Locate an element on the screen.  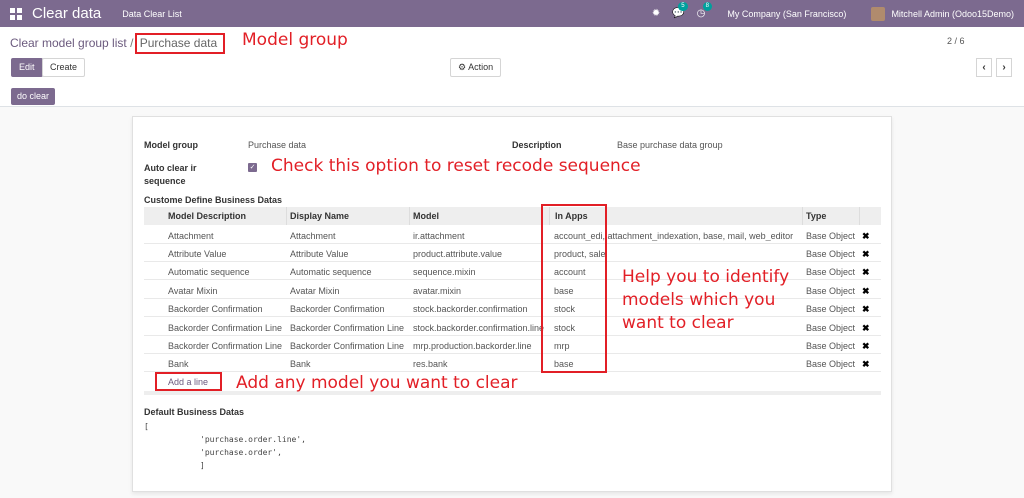
gear-icon: ⚙ is located at coordinates (463, 67).